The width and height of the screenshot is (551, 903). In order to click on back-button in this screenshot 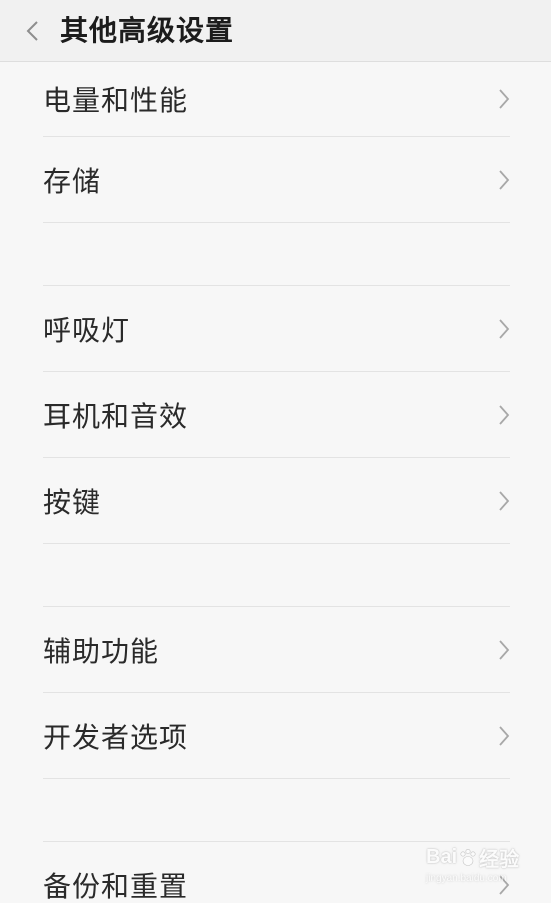, I will do `click(32, 31)`.